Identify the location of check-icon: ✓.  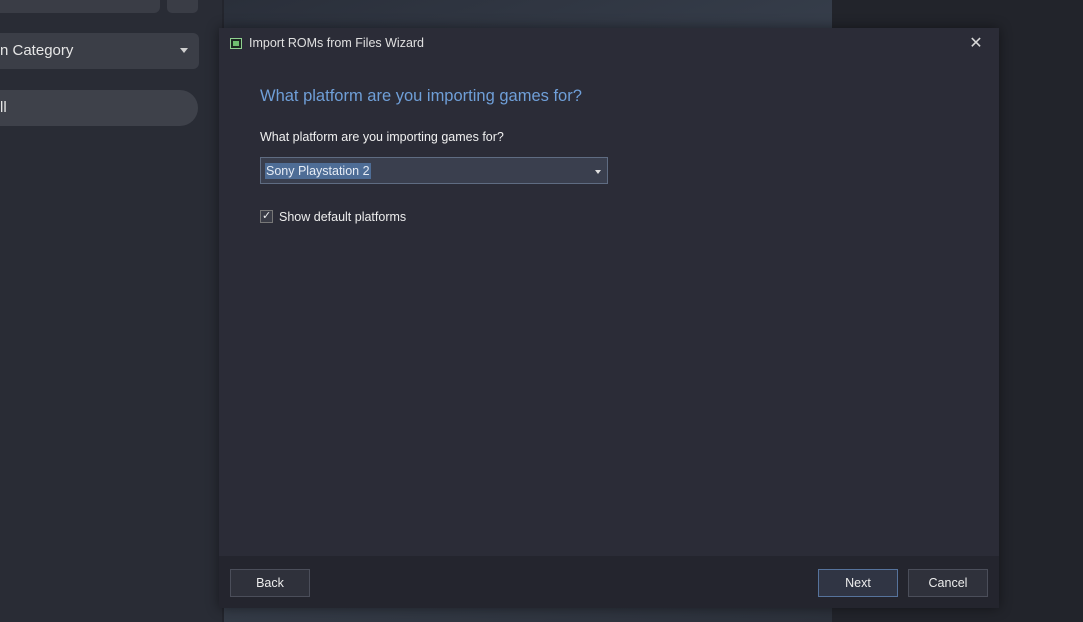
(267, 216).